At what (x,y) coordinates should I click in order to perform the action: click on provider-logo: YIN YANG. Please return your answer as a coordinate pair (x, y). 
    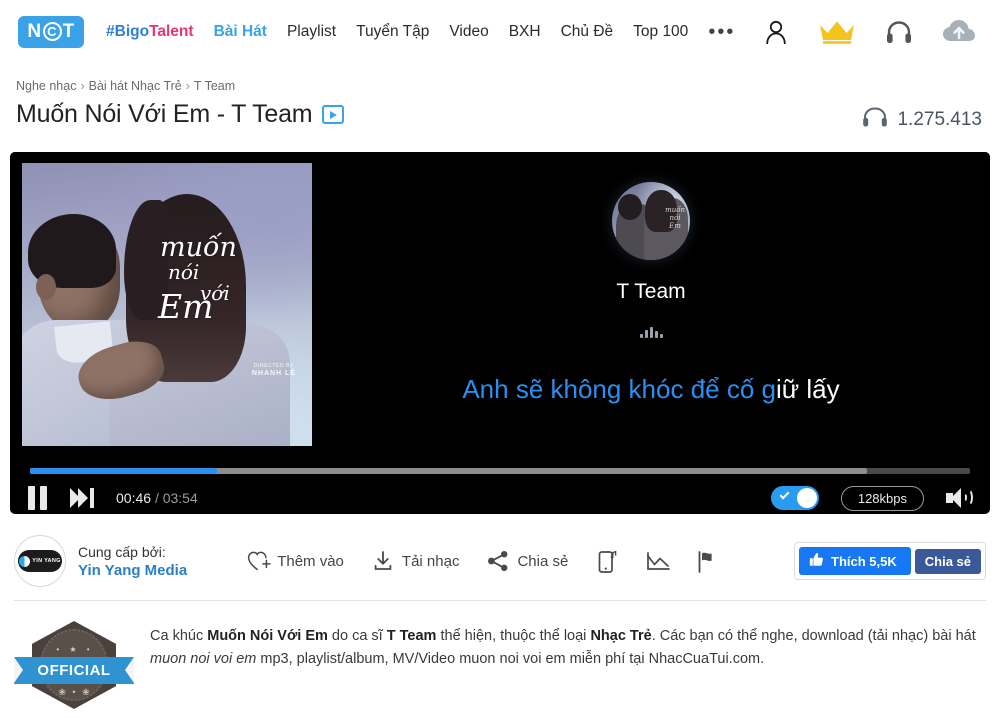
    Looking at the image, I should click on (40, 561).